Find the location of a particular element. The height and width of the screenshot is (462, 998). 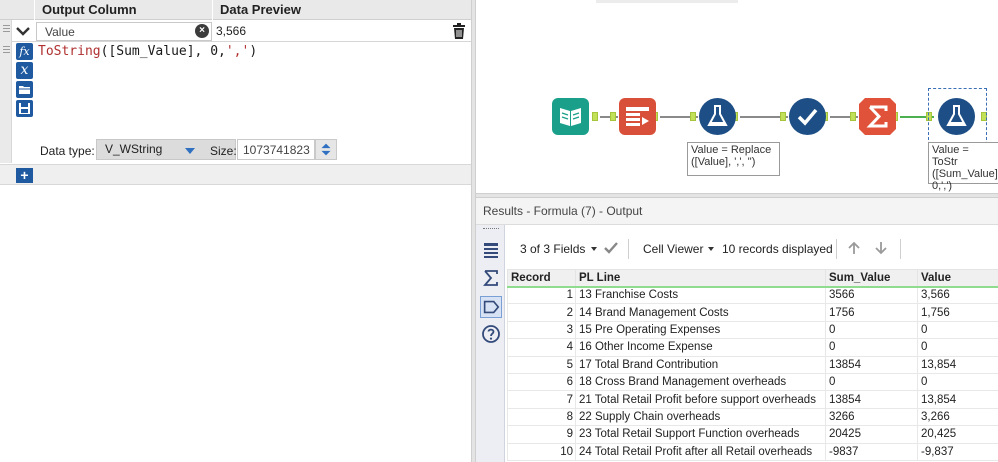

trash-icon is located at coordinates (459, 31).